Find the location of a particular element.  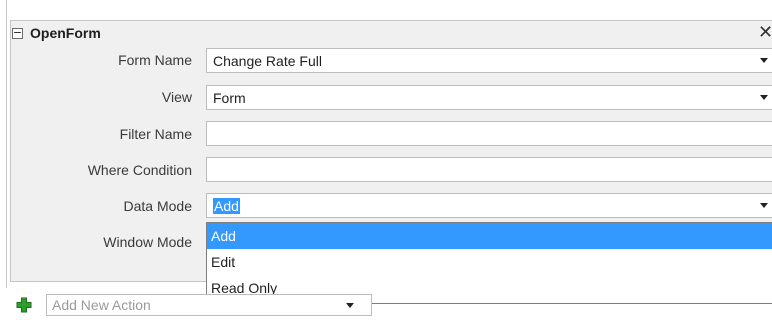

add-new-action-placeholder: Add New Action is located at coordinates (101, 305).